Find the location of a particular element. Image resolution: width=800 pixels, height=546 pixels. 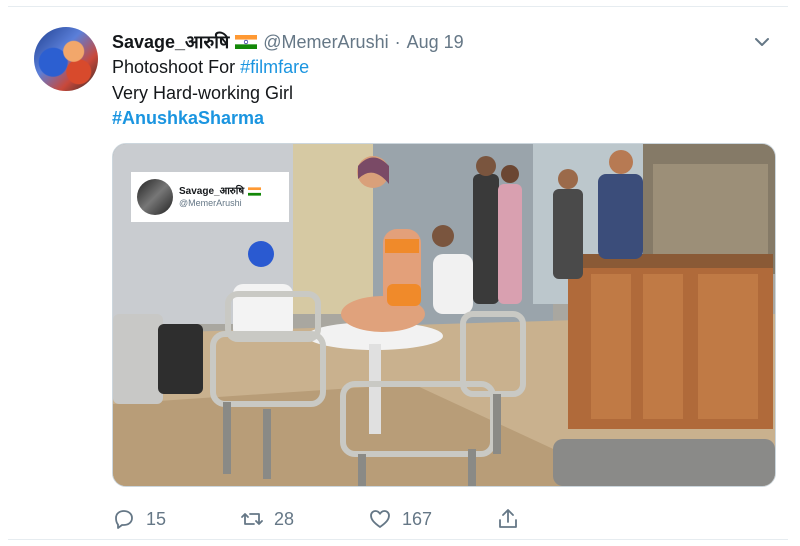

tweet-date: Aug 19 is located at coordinates (435, 42).